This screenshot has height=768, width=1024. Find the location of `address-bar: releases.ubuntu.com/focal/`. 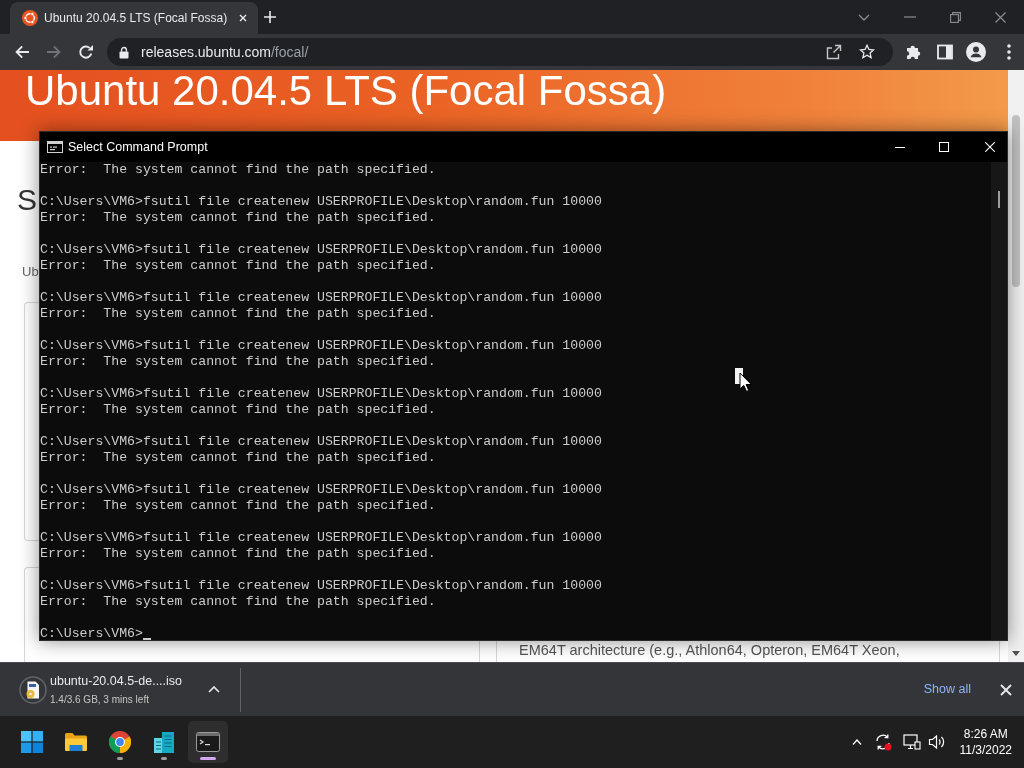

address-bar: releases.ubuntu.com/focal/ is located at coordinates (500, 52).